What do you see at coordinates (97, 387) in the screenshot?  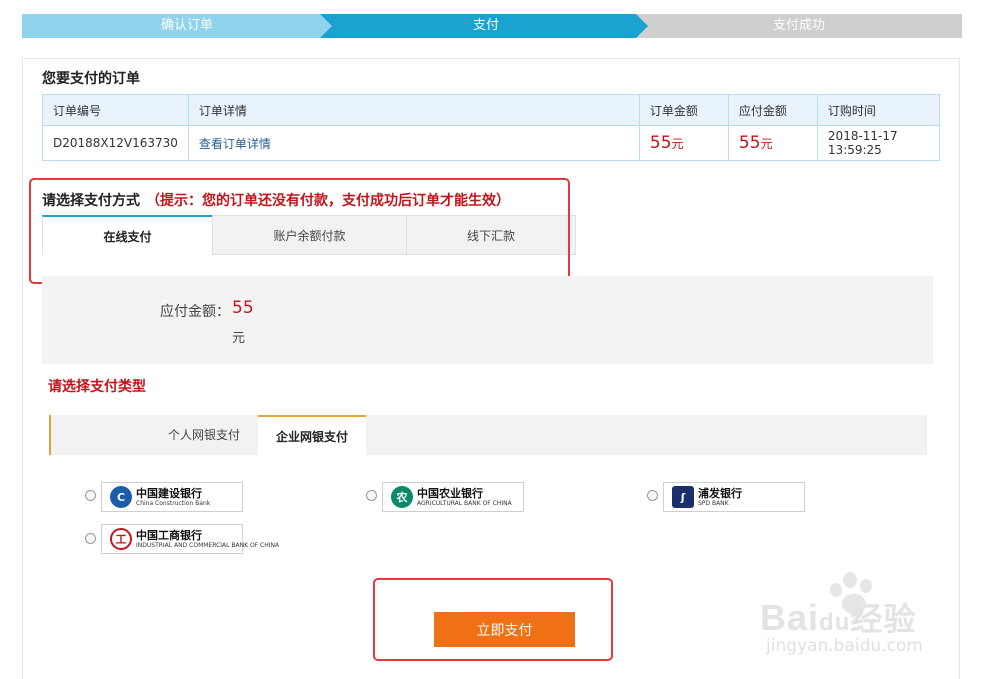 I see `payment-type-title: 请选择支付类型` at bounding box center [97, 387].